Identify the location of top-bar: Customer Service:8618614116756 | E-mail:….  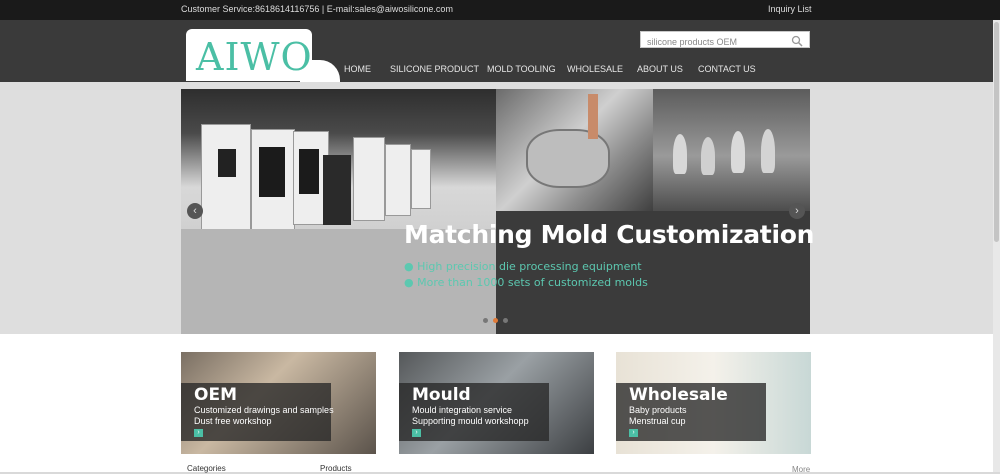
(500, 10).